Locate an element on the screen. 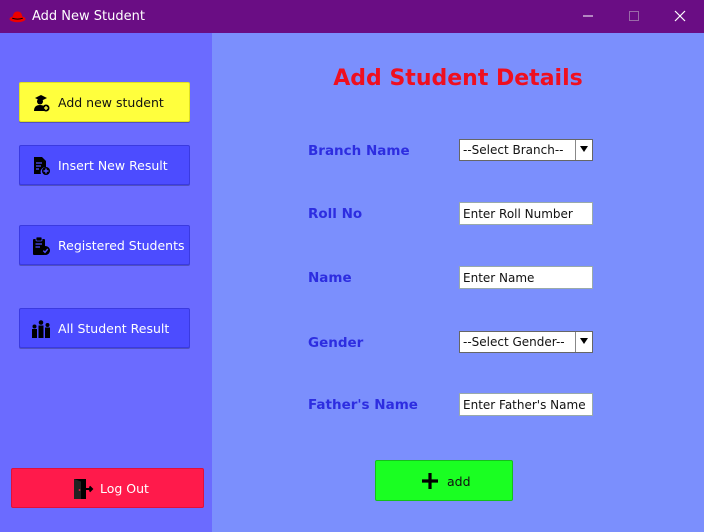 This screenshot has height=532, width=704. fathers-name-label: Father's Name is located at coordinates (363, 405).